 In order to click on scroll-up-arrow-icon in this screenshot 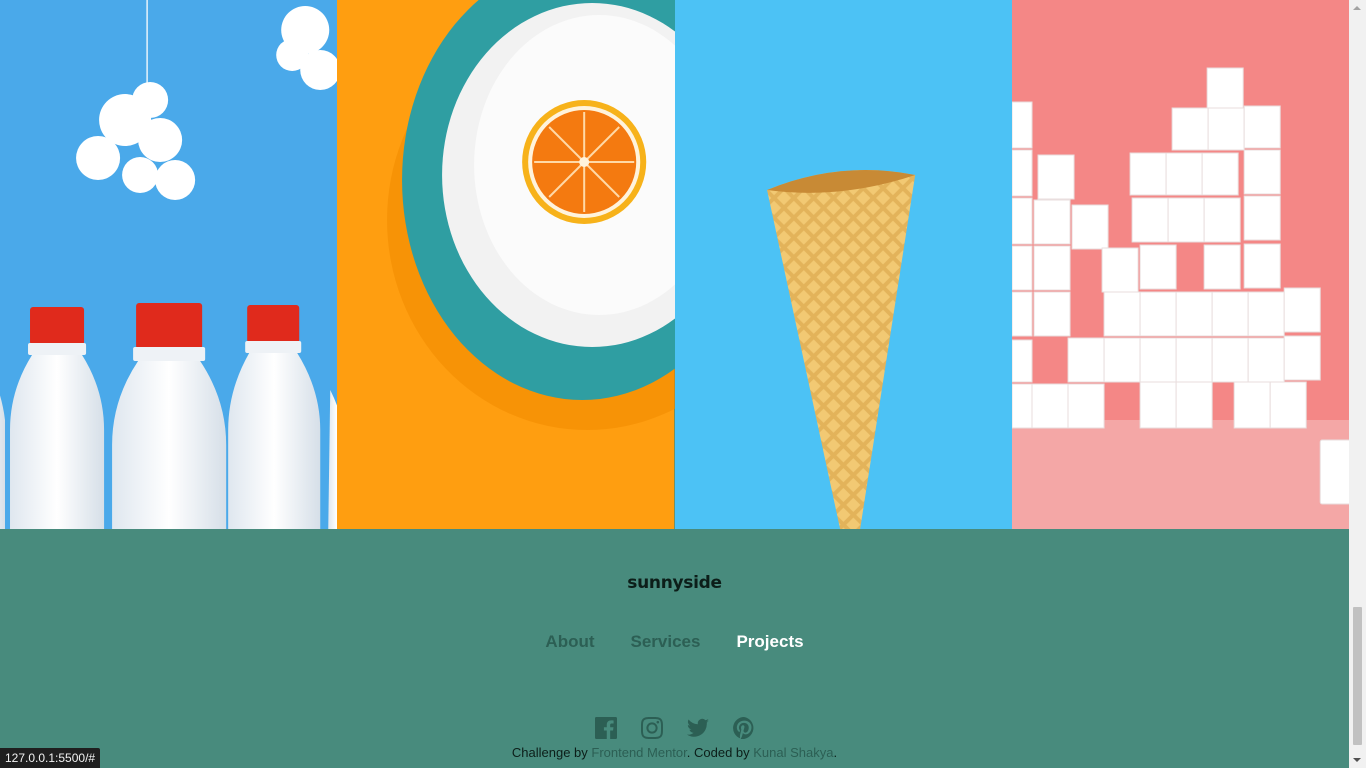, I will do `click(1357, 8)`.